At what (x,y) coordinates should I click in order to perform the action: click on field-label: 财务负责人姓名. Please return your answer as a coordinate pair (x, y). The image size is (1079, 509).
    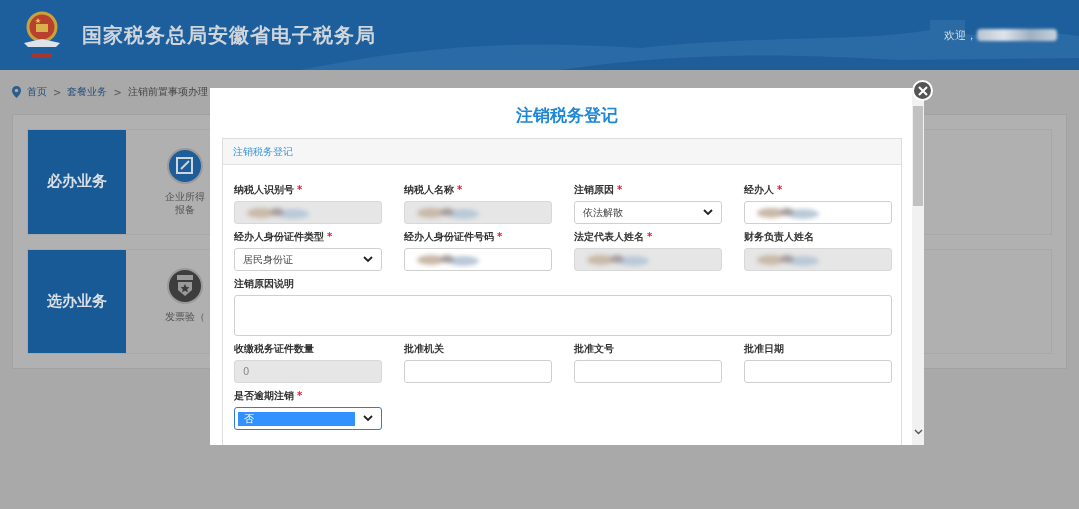
    Looking at the image, I should click on (779, 236).